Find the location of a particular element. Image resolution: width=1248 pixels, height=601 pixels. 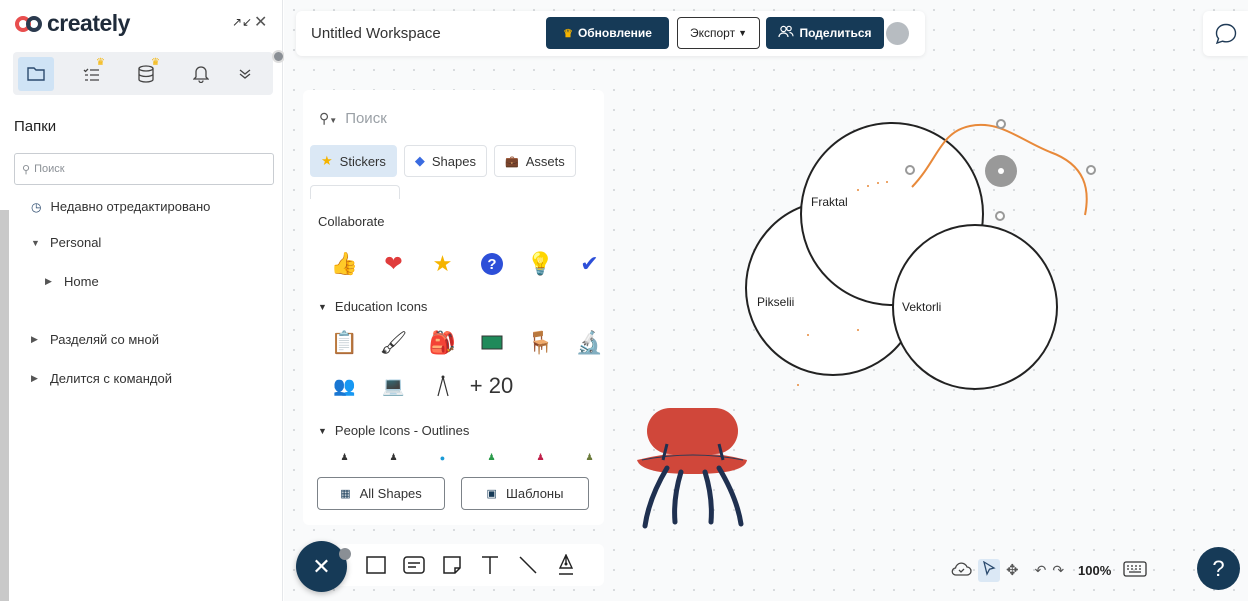

export-button: Экспорт ▼ is located at coordinates (718, 33).